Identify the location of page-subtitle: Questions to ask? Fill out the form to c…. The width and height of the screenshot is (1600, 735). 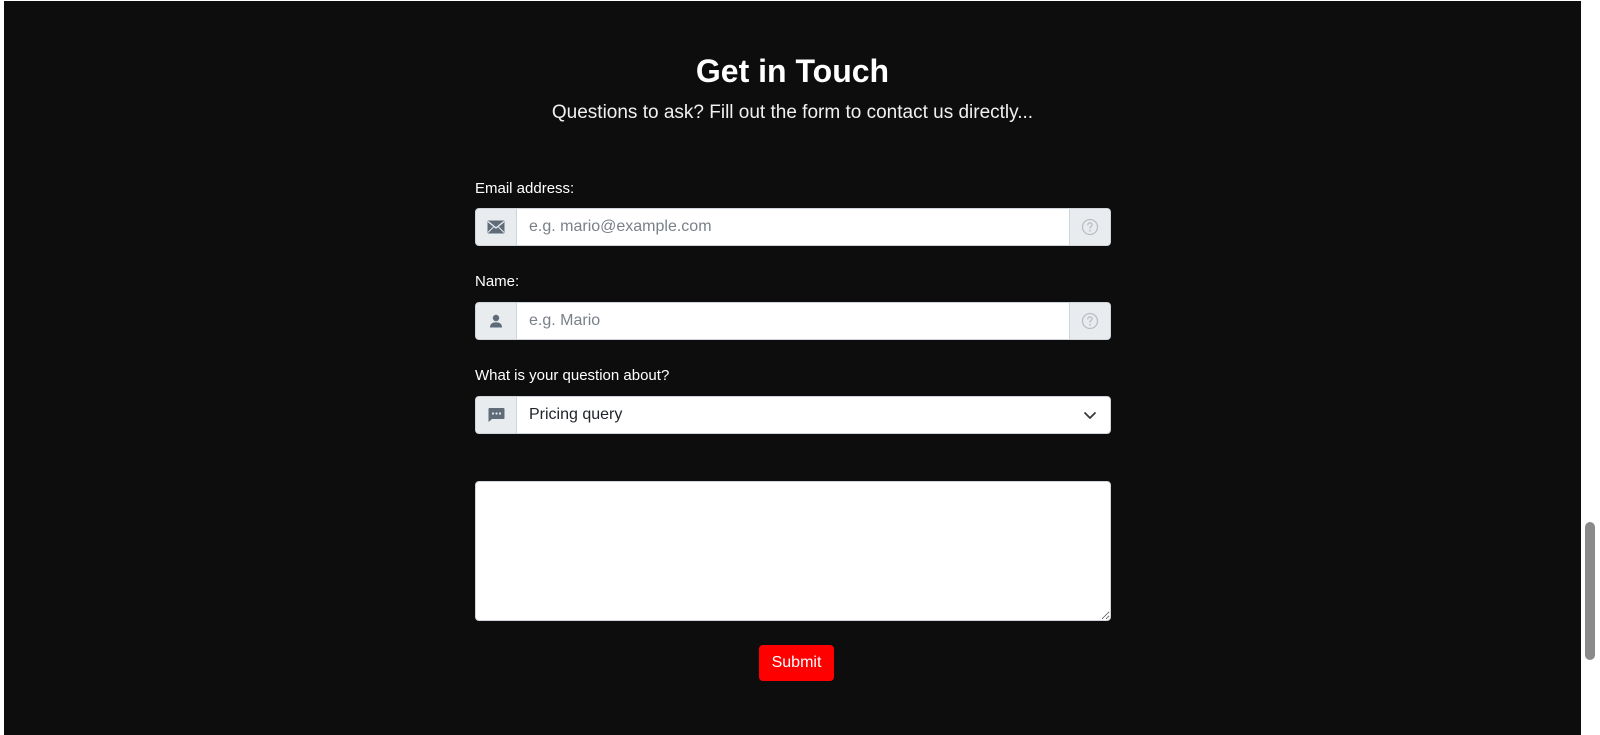
(792, 112).